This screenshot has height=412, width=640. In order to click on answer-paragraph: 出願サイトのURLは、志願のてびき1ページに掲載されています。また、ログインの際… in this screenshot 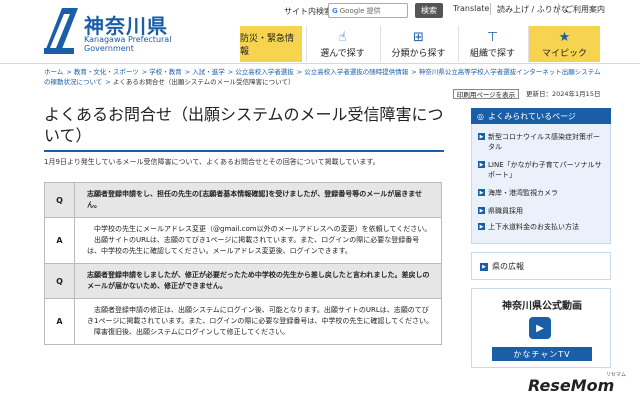, I will do `click(253, 245)`.